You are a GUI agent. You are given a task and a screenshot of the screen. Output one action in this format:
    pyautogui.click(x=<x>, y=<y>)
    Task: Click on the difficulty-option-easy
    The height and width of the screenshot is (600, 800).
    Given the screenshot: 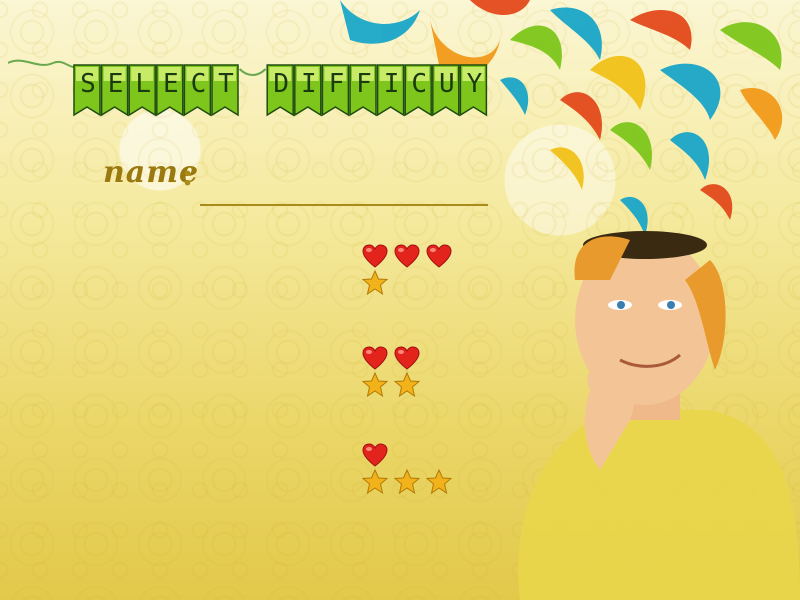 What is the action you would take?
    pyautogui.click(x=407, y=270)
    